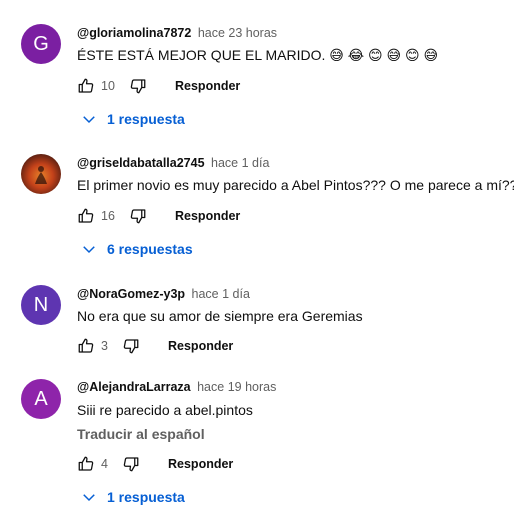 Image resolution: width=514 pixels, height=520 pixels. I want to click on avatar, so click(41, 174).